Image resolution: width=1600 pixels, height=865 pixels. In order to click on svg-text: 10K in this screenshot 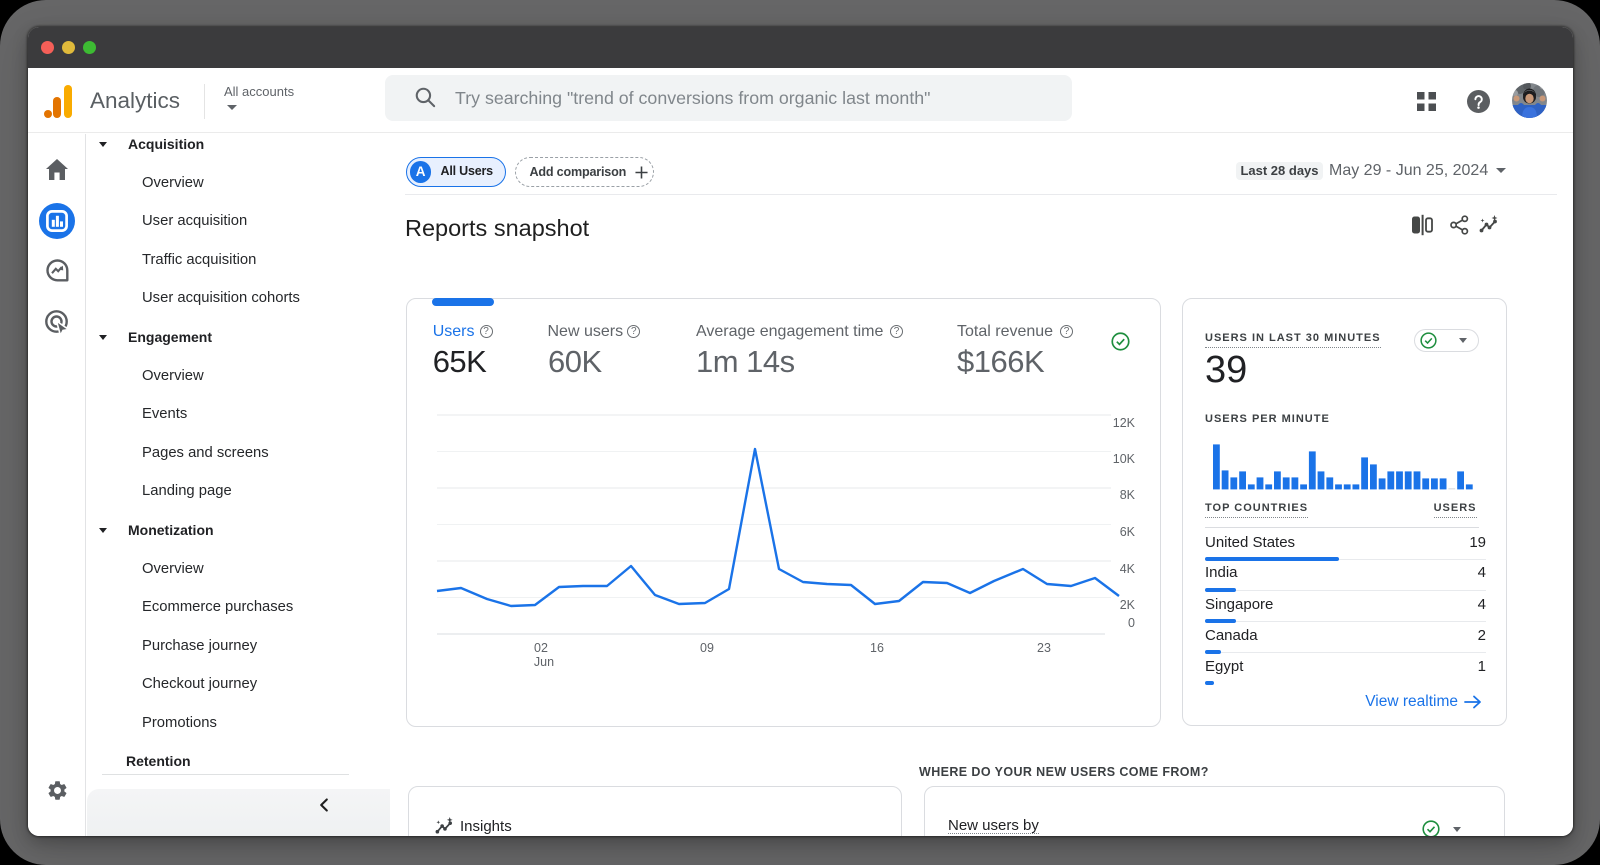, I will do `click(1124, 459)`.